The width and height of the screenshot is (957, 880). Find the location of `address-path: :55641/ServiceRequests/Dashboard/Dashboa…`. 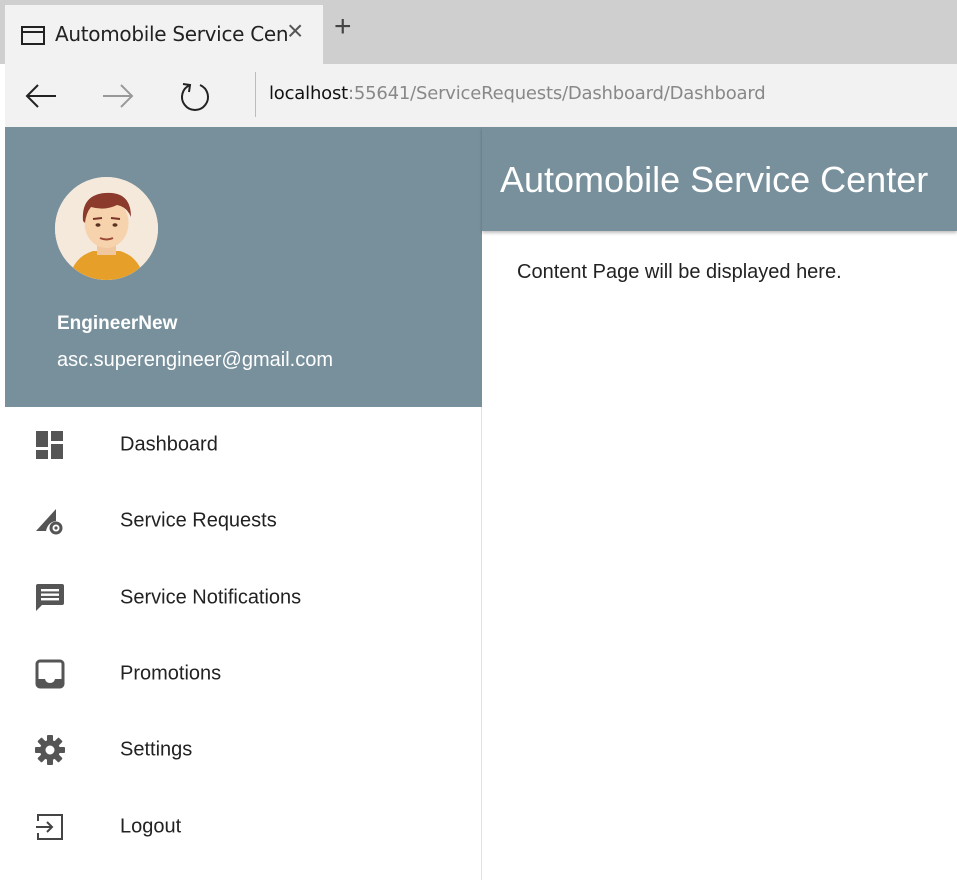

address-path: :55641/ServiceRequests/Dashboard/Dashboa… is located at coordinates (557, 93).